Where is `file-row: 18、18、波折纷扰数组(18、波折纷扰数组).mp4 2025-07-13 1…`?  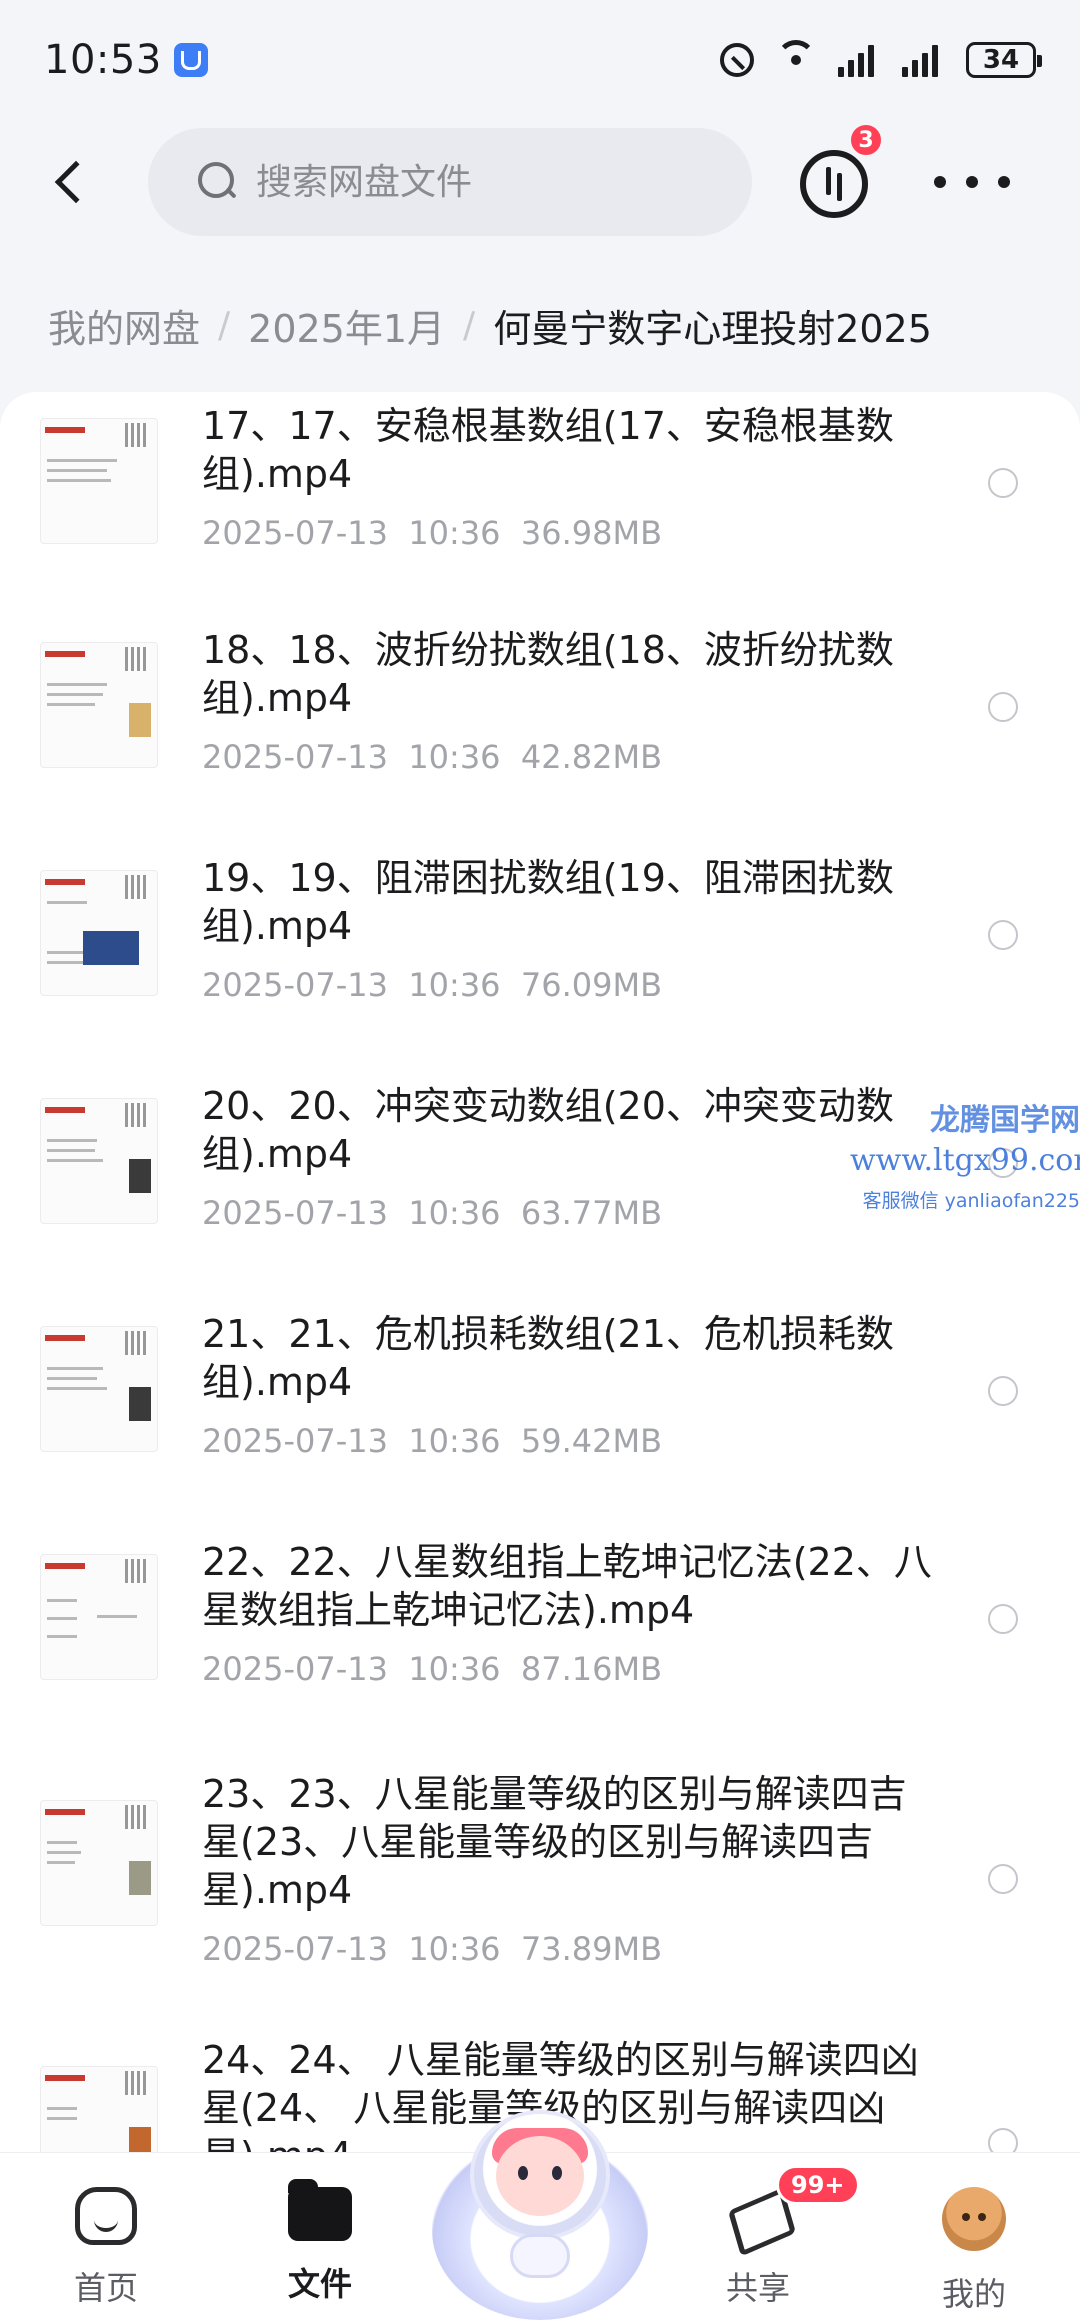
file-row: 18、18、波折纷扰数组(18、波折纷扰数组).mp4 2025-07-13 1… is located at coordinates (540, 730).